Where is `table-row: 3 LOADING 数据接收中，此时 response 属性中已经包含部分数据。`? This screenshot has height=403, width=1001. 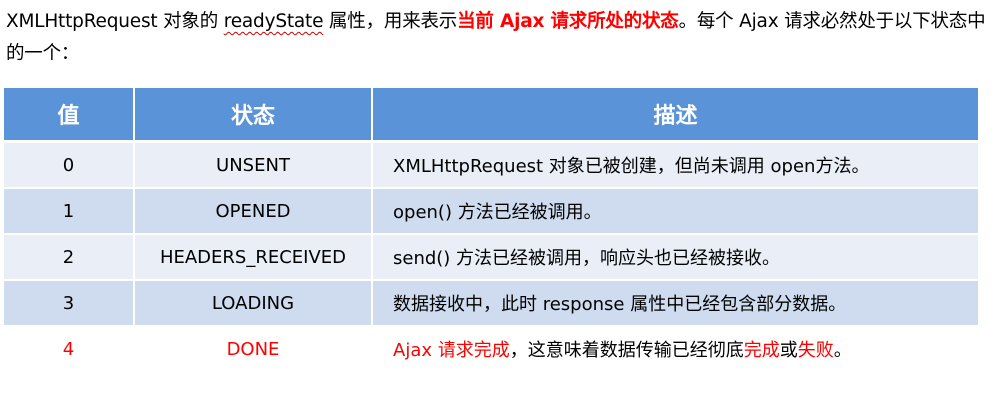 table-row: 3 LOADING 数据接收中，此时 response 属性中已经包含部分数据。 is located at coordinates (491, 303).